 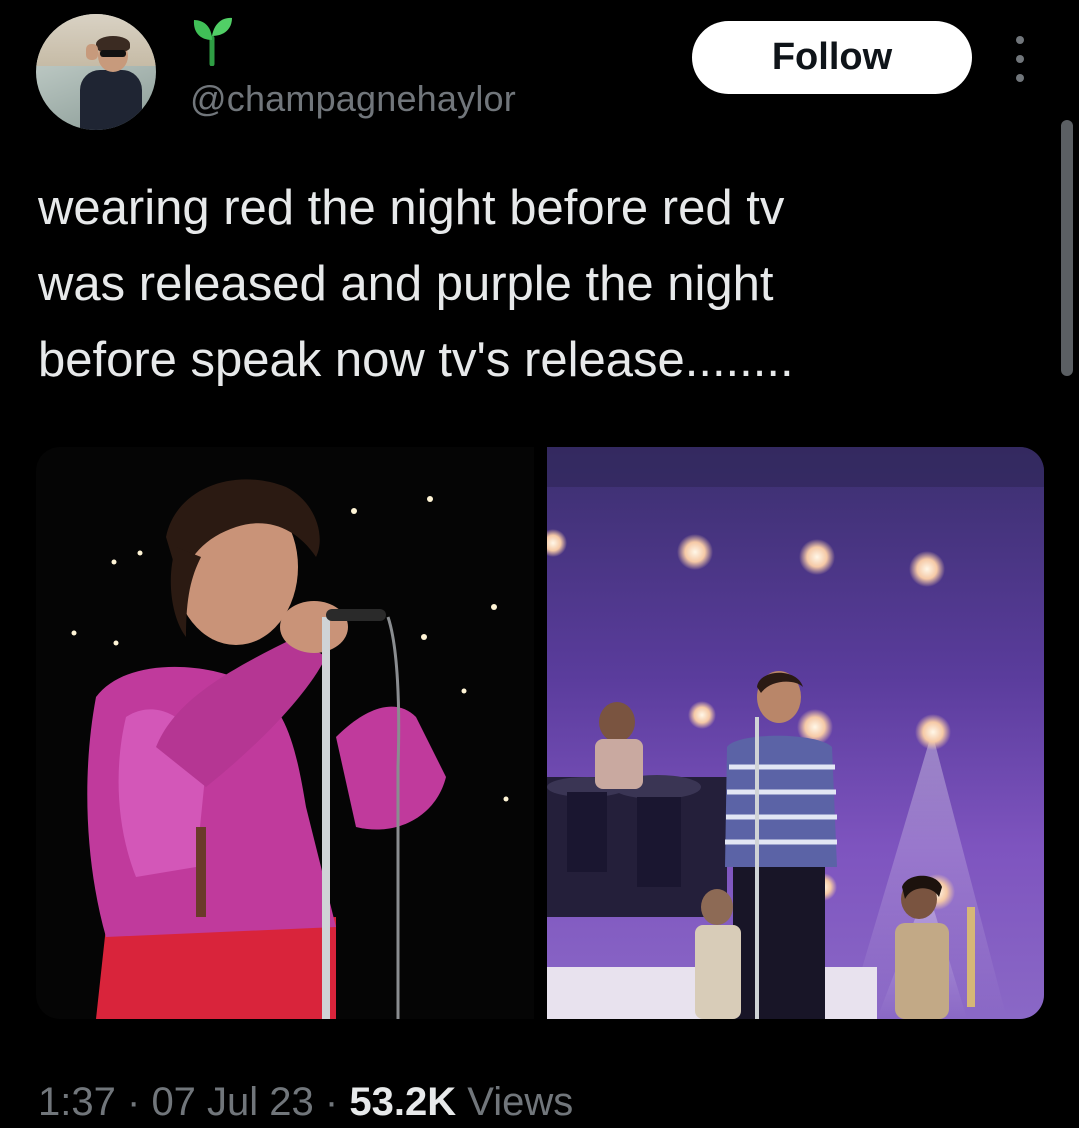 What do you see at coordinates (402, 1102) in the screenshot?
I see `views-count: 53.2K` at bounding box center [402, 1102].